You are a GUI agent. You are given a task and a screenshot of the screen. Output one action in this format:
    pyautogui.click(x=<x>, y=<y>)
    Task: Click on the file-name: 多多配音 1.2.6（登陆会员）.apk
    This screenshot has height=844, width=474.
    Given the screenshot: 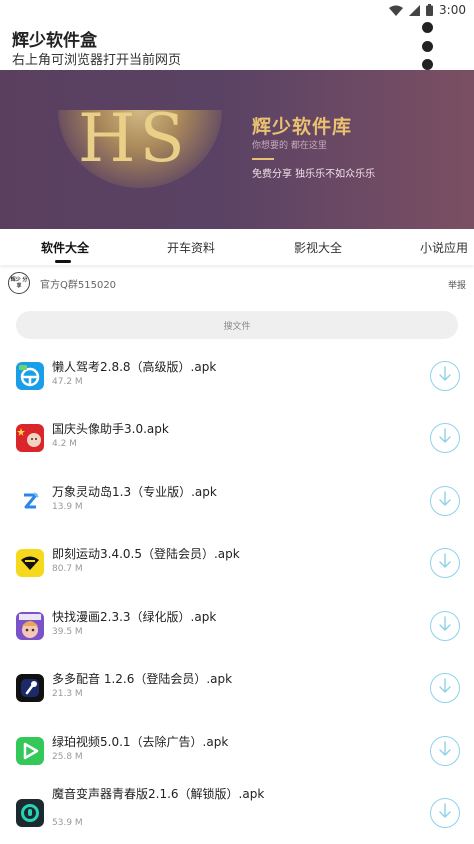 What is the action you would take?
    pyautogui.click(x=142, y=679)
    